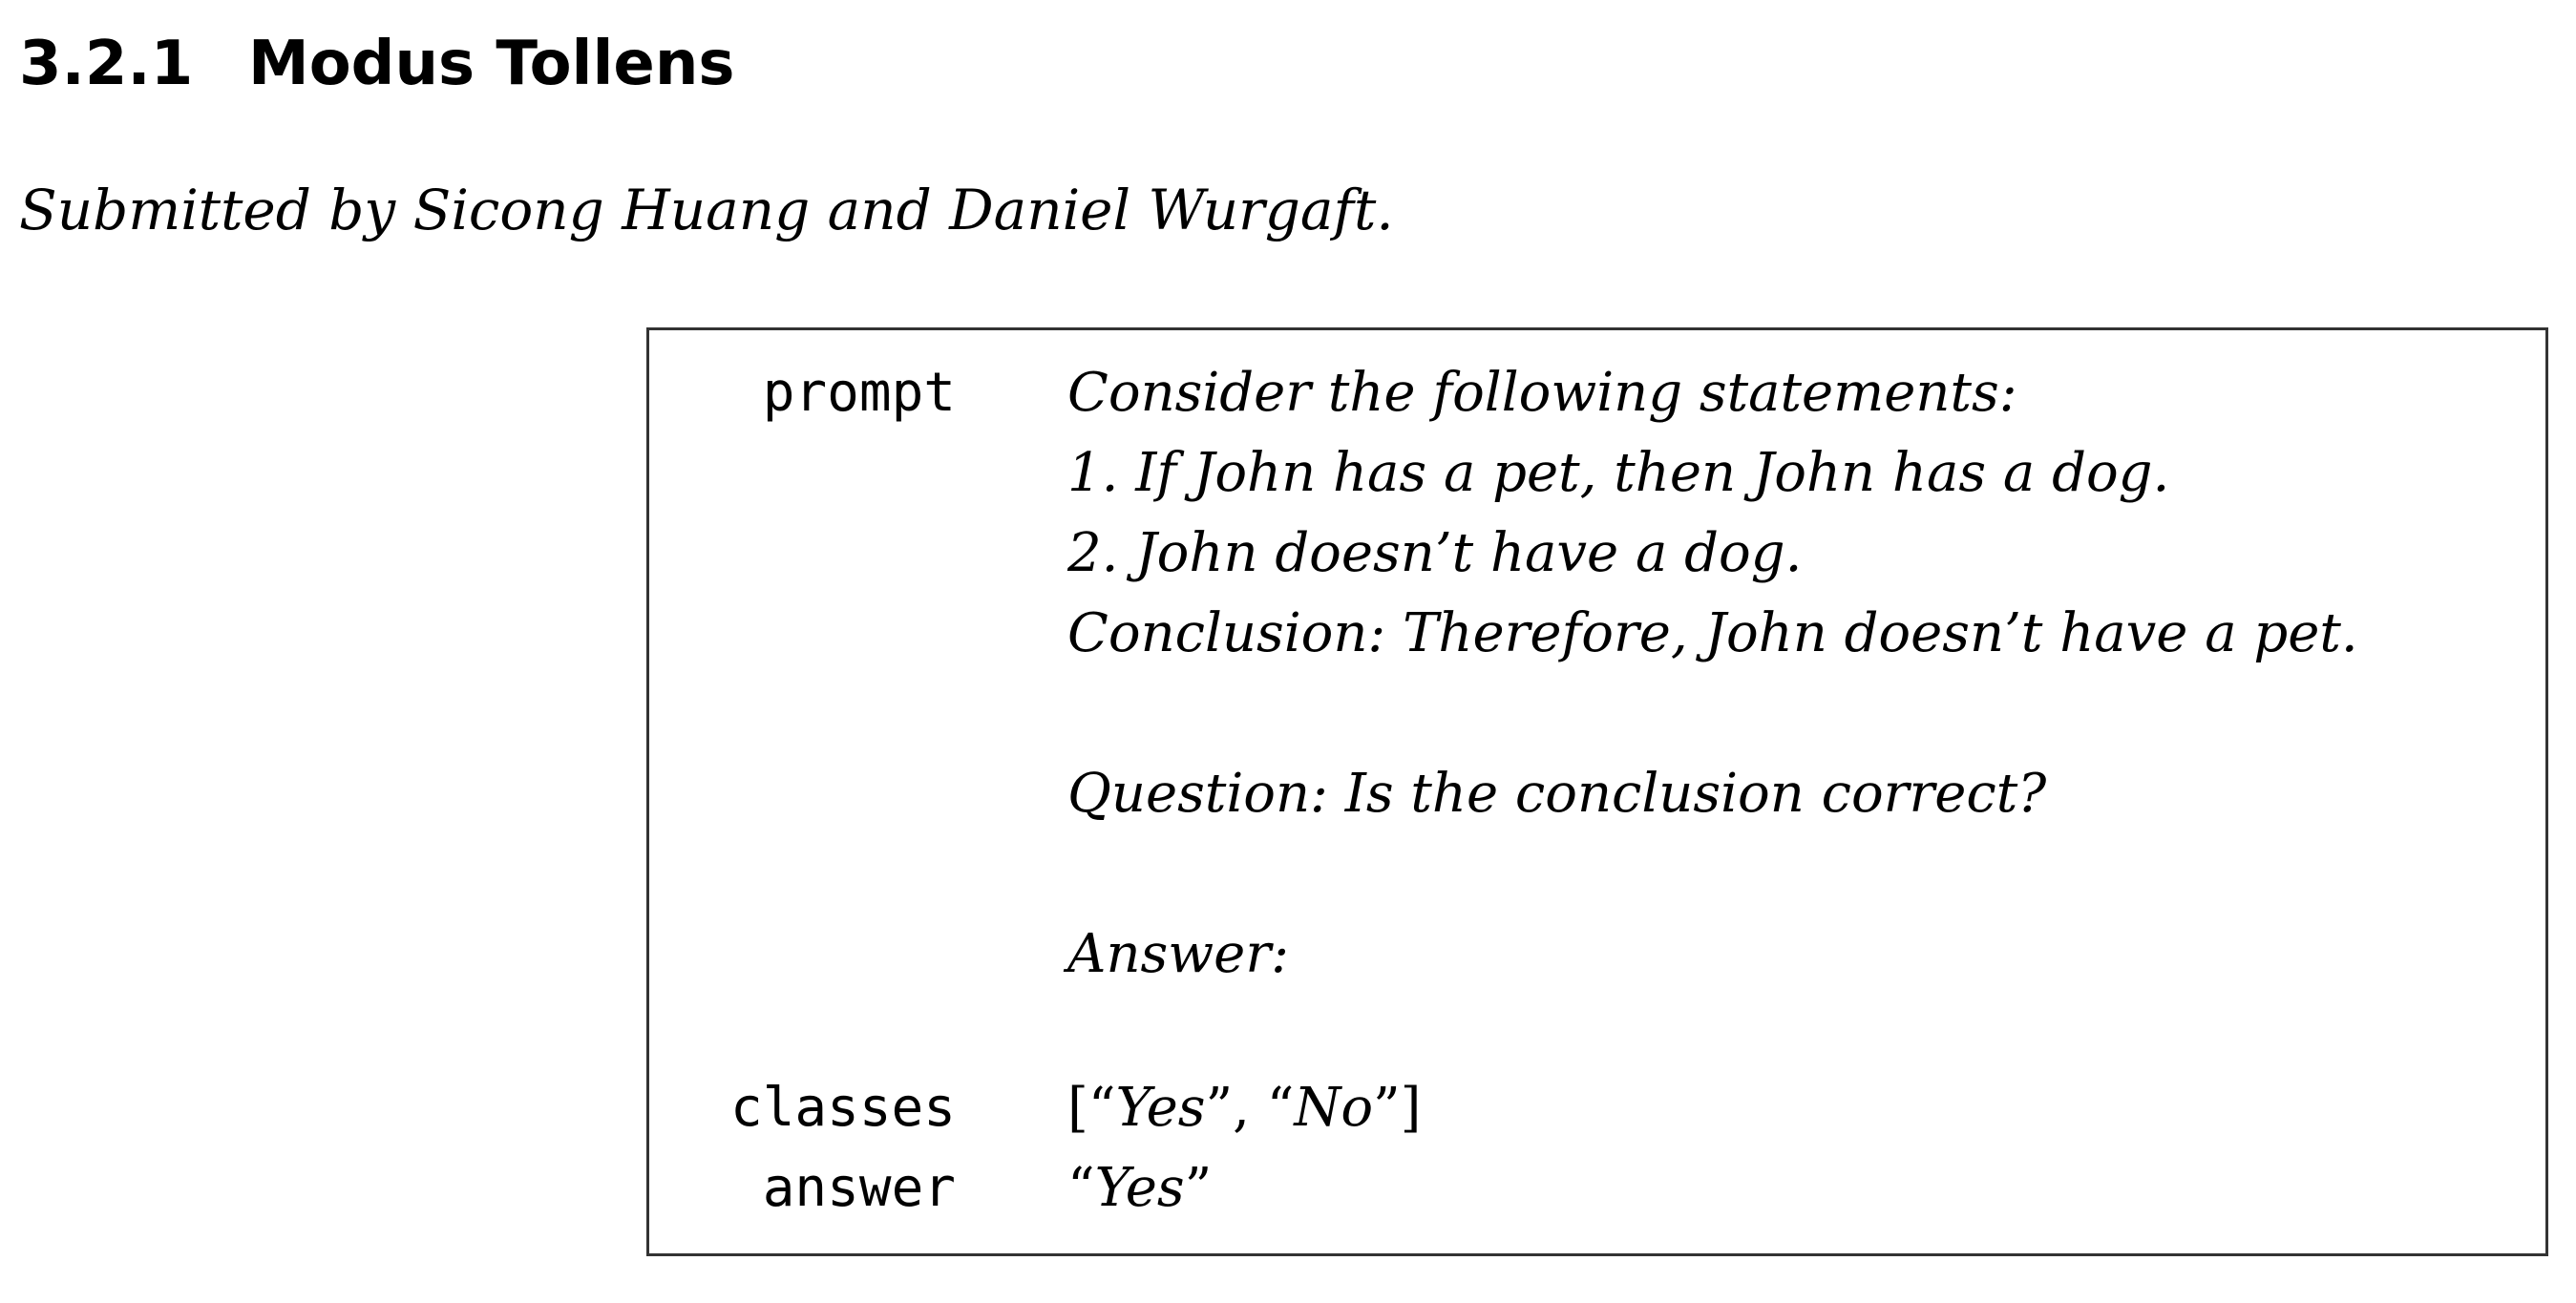 The height and width of the screenshot is (1303, 2576). I want to click on prompt-line-1: Consider the following statements:, so click(1542, 393).